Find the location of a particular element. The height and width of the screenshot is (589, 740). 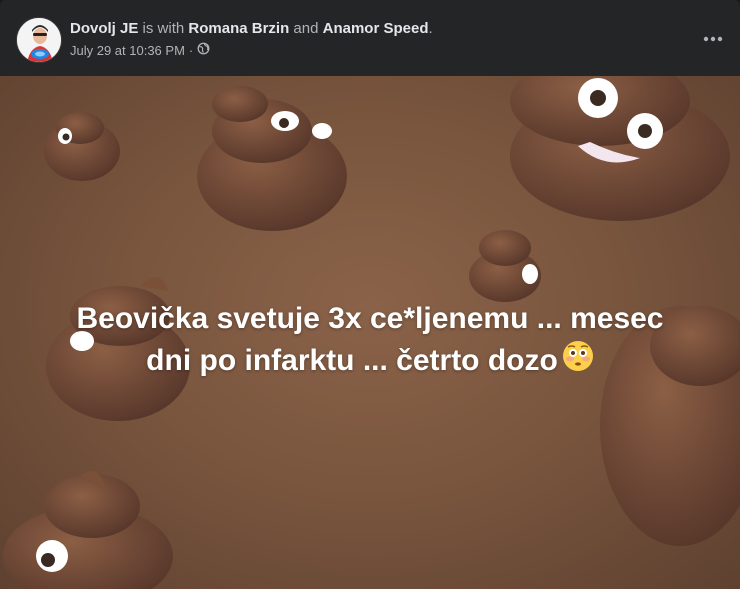

tagged-user-2: Anamor Speed is located at coordinates (376, 28).